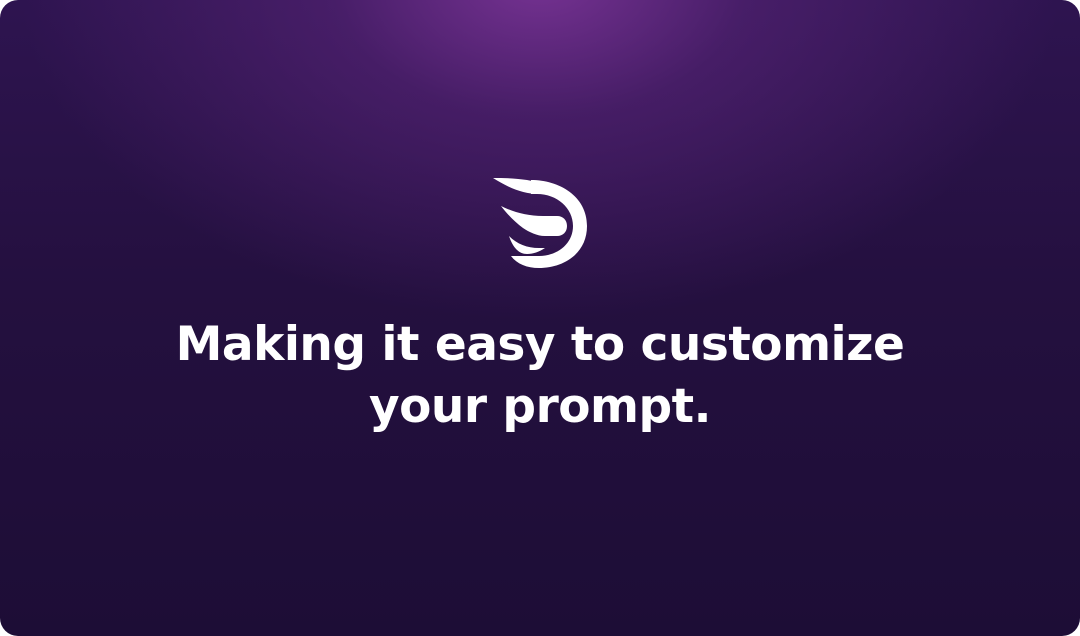 The image size is (1080, 636). What do you see at coordinates (540, 344) in the screenshot?
I see `headline-line-1: Making it easy to customize` at bounding box center [540, 344].